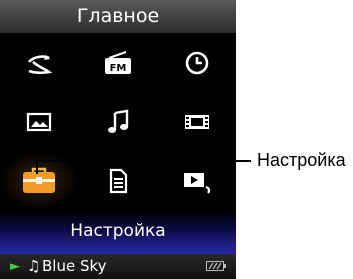 The image size is (353, 279). I want to click on music-note-icon, so click(118, 121).